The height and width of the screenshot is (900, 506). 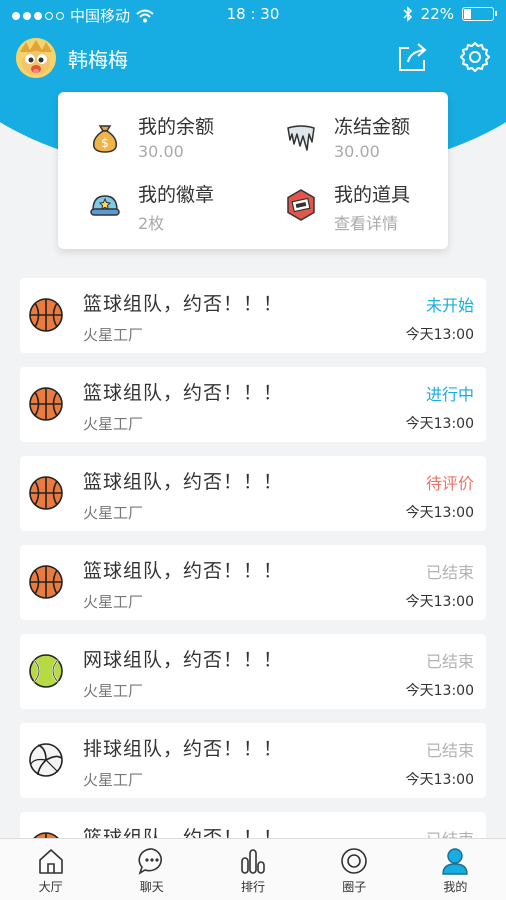 What do you see at coordinates (366, 223) in the screenshot?
I see `props-value: 查看详情` at bounding box center [366, 223].